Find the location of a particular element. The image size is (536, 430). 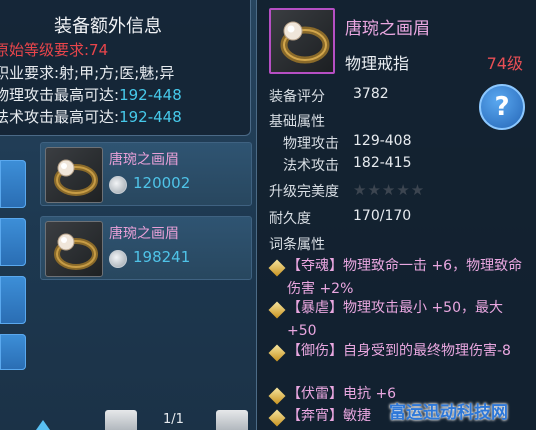

affix-text: 敏捷 is located at coordinates (357, 416).